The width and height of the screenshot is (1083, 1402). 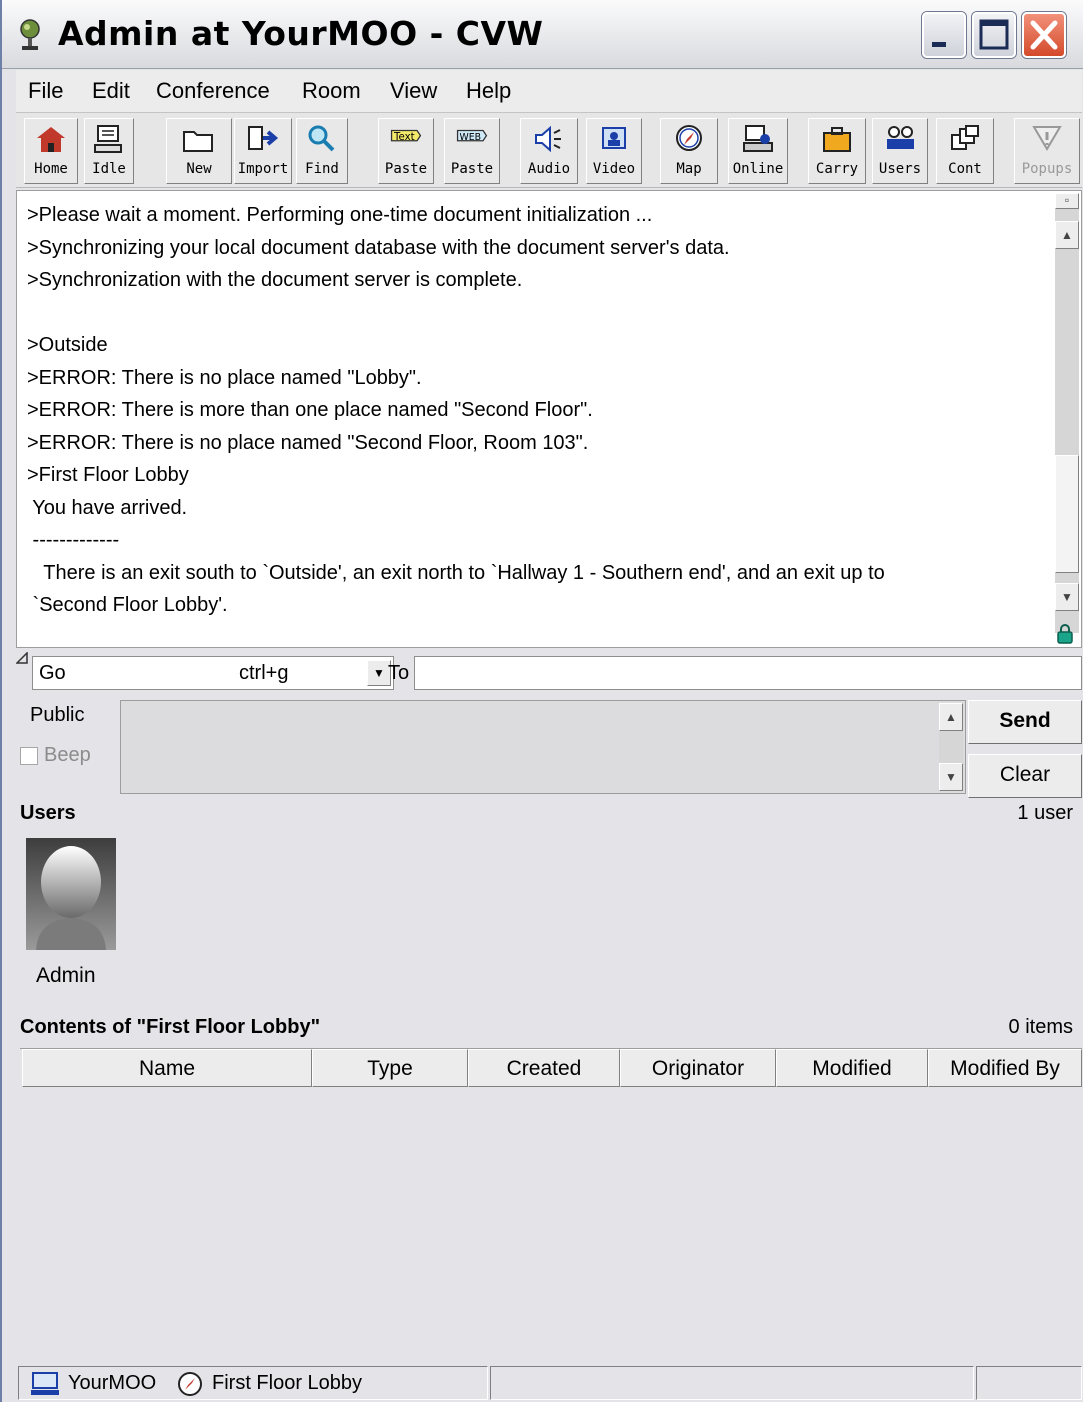 What do you see at coordinates (127, 605) in the screenshot?
I see `log-line: `Second Floor Lobby'.` at bounding box center [127, 605].